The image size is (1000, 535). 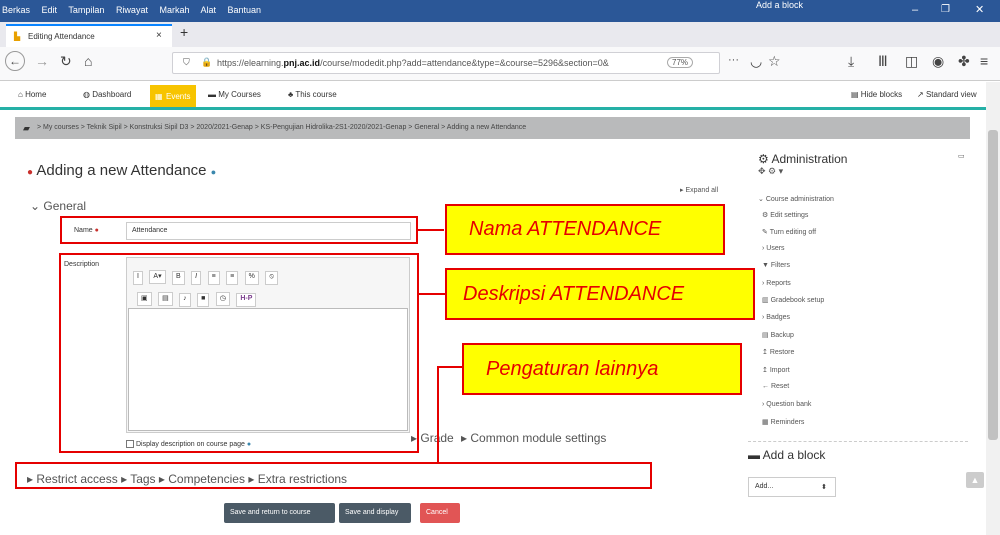 I want to click on annotation-description-box, so click(x=239, y=353).